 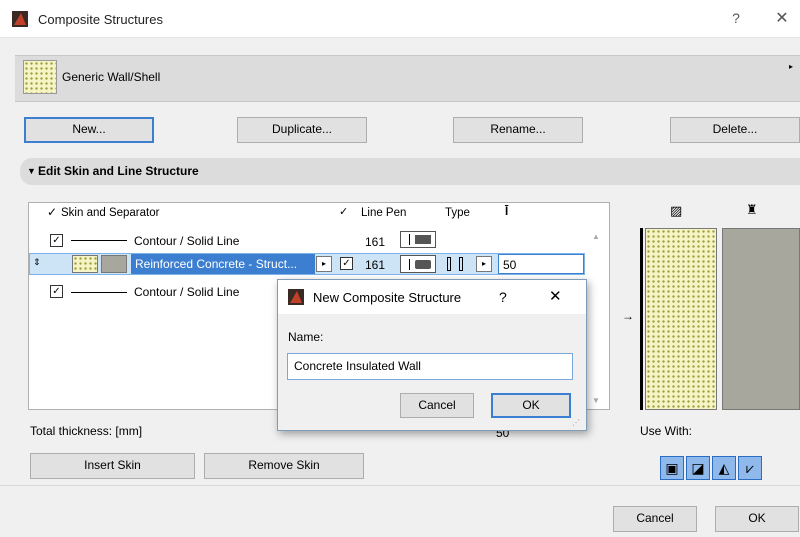 What do you see at coordinates (576, 422) in the screenshot?
I see `resize-grip-icon: ⋰` at bounding box center [576, 422].